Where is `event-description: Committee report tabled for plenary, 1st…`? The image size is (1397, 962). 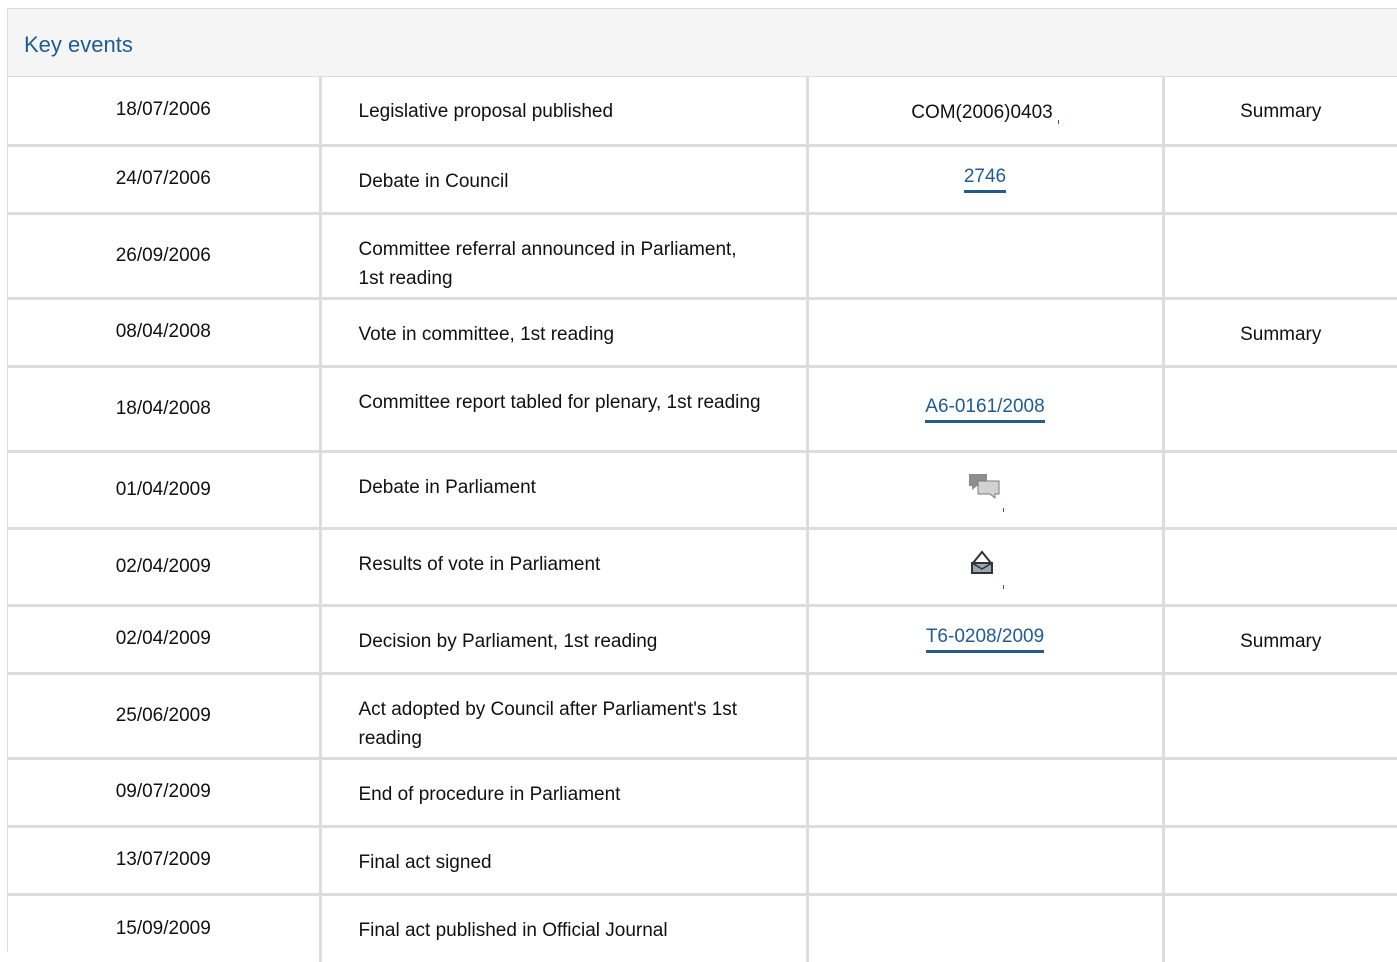
event-description: Committee report tabled for plenary, 1st… is located at coordinates (564, 409).